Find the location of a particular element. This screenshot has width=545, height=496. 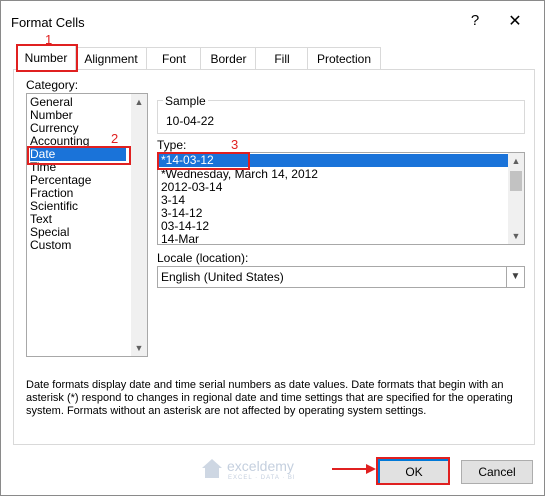

annotation-arrow-icon is located at coordinates (354, 469).